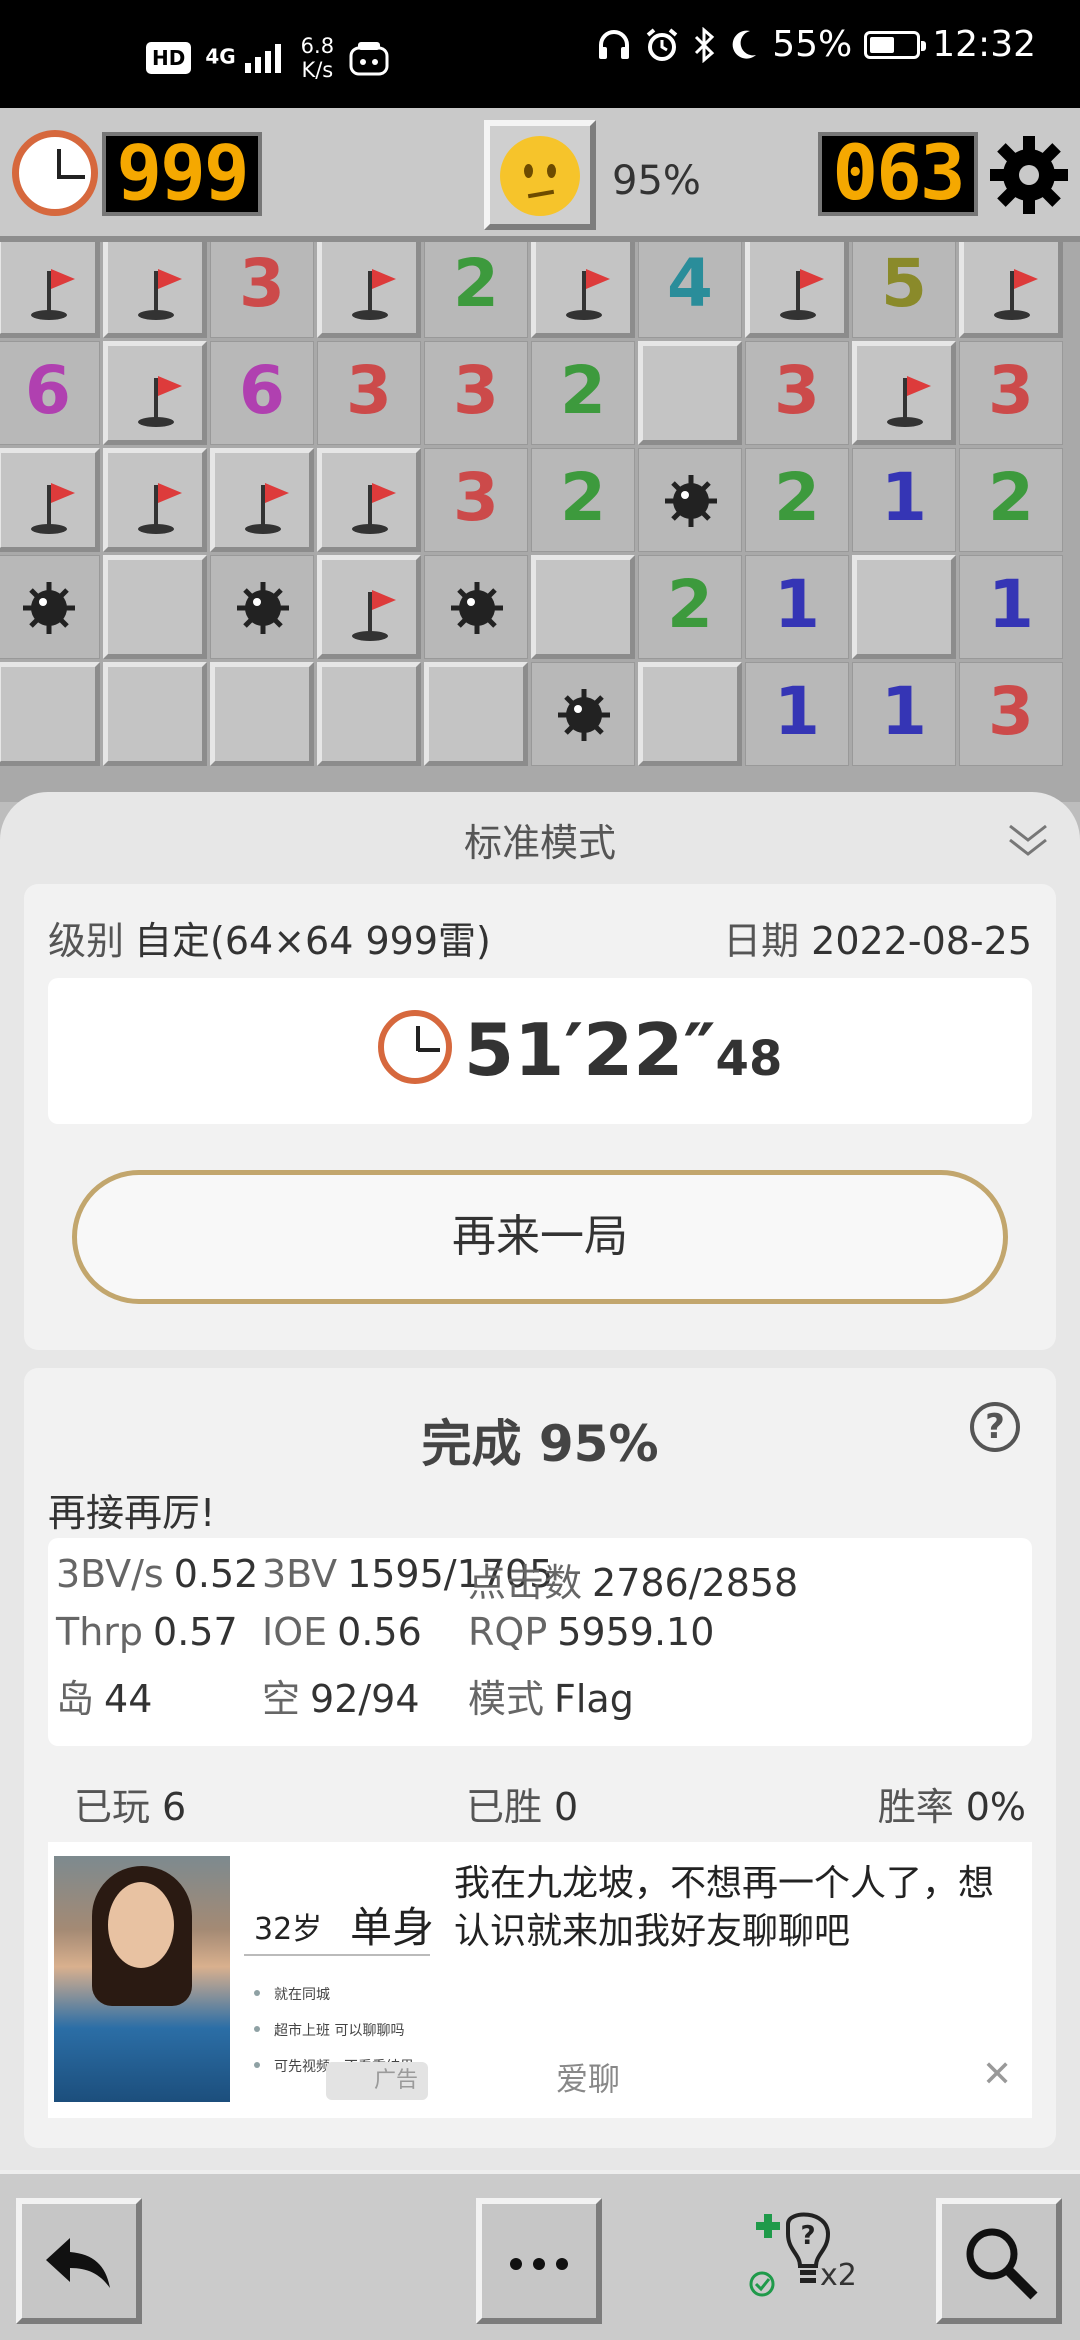  I want to click on games-won: 已胜 0, so click(522, 1803).